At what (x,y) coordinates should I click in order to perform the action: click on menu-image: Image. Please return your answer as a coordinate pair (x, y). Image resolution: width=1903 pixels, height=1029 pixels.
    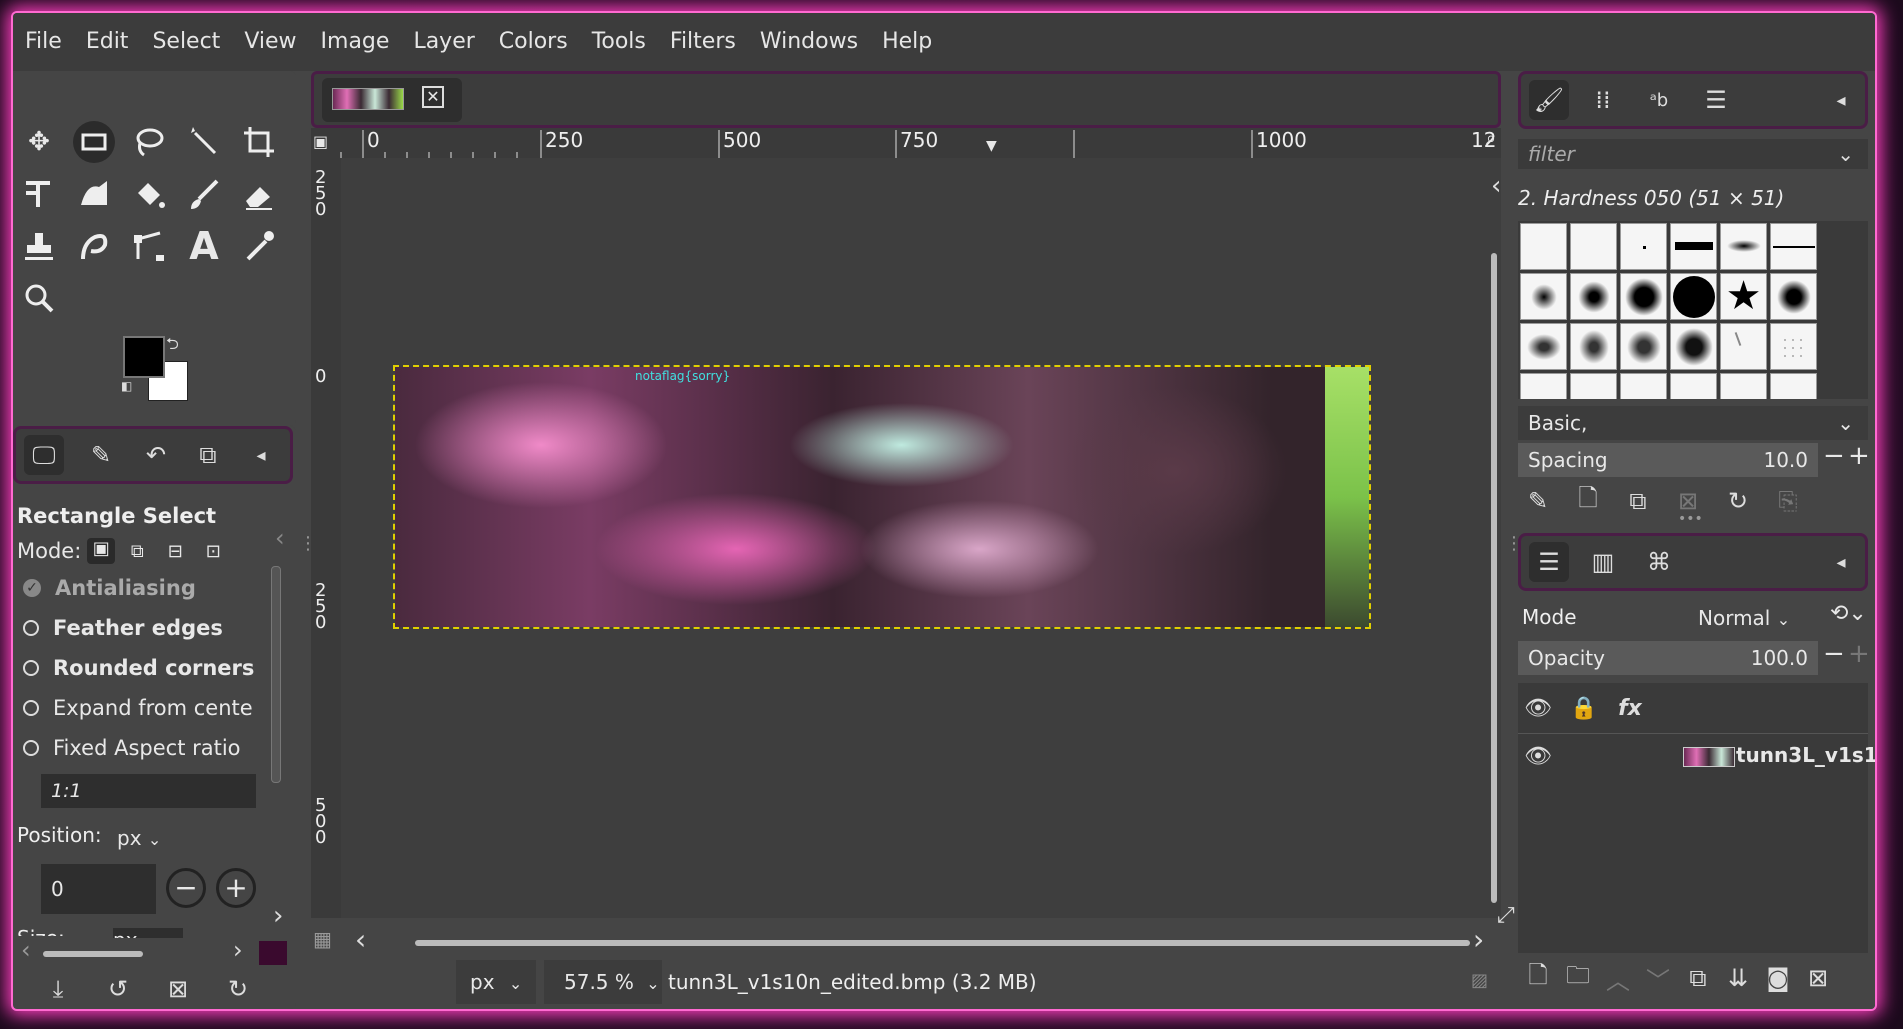
    Looking at the image, I should click on (355, 42).